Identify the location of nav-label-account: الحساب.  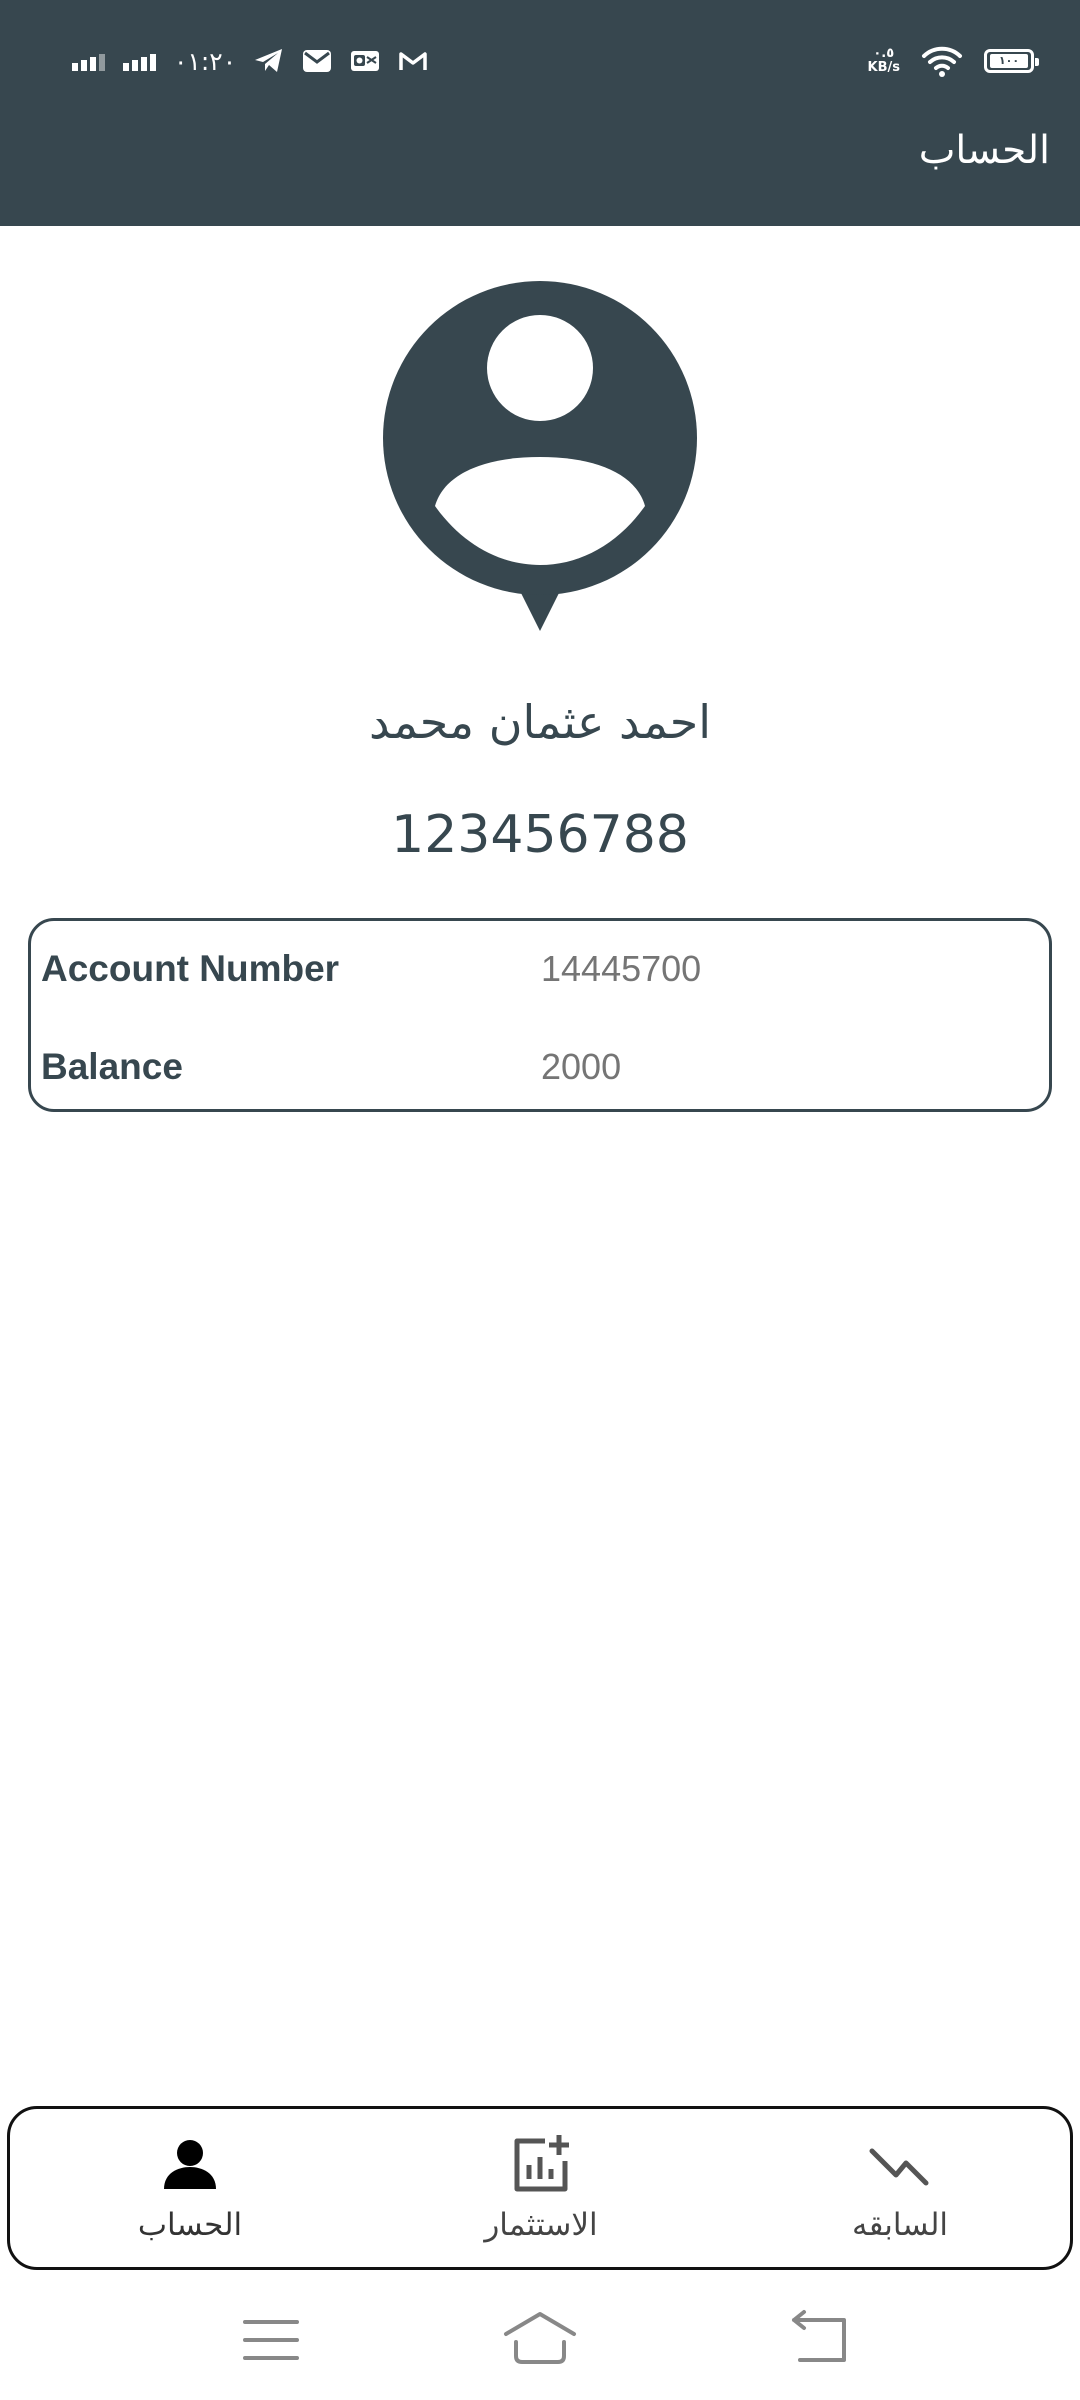
(190, 2225).